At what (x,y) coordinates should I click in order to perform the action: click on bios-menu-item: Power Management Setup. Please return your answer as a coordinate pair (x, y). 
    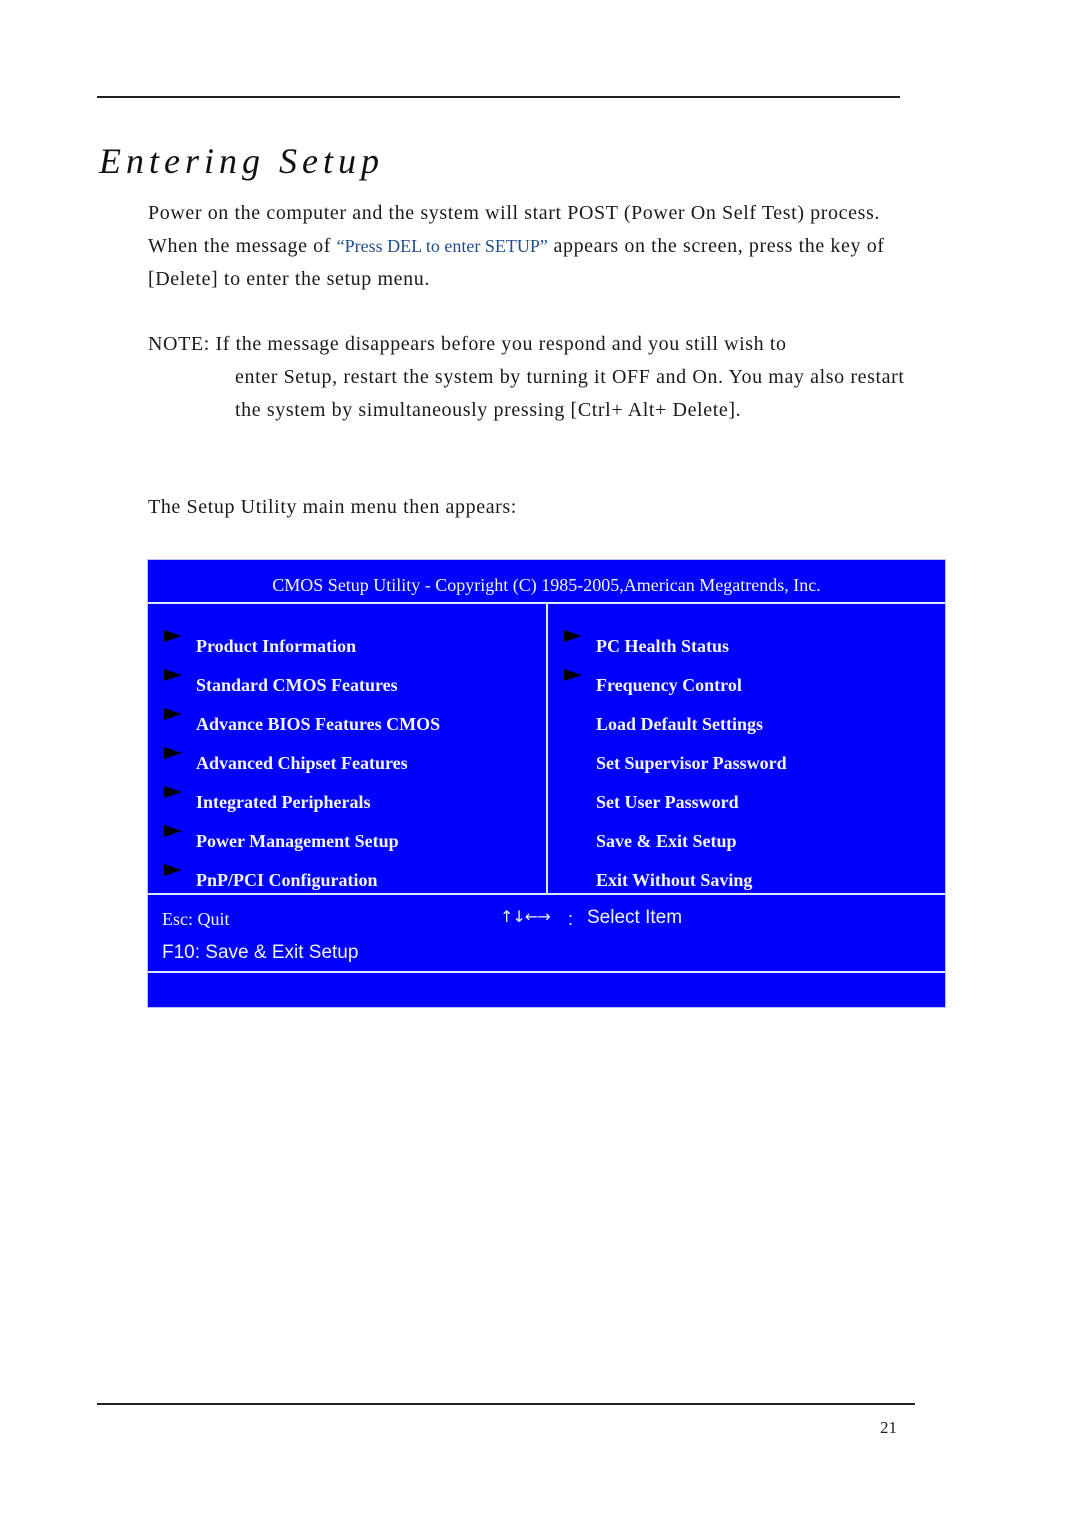
    Looking at the image, I should click on (347, 830).